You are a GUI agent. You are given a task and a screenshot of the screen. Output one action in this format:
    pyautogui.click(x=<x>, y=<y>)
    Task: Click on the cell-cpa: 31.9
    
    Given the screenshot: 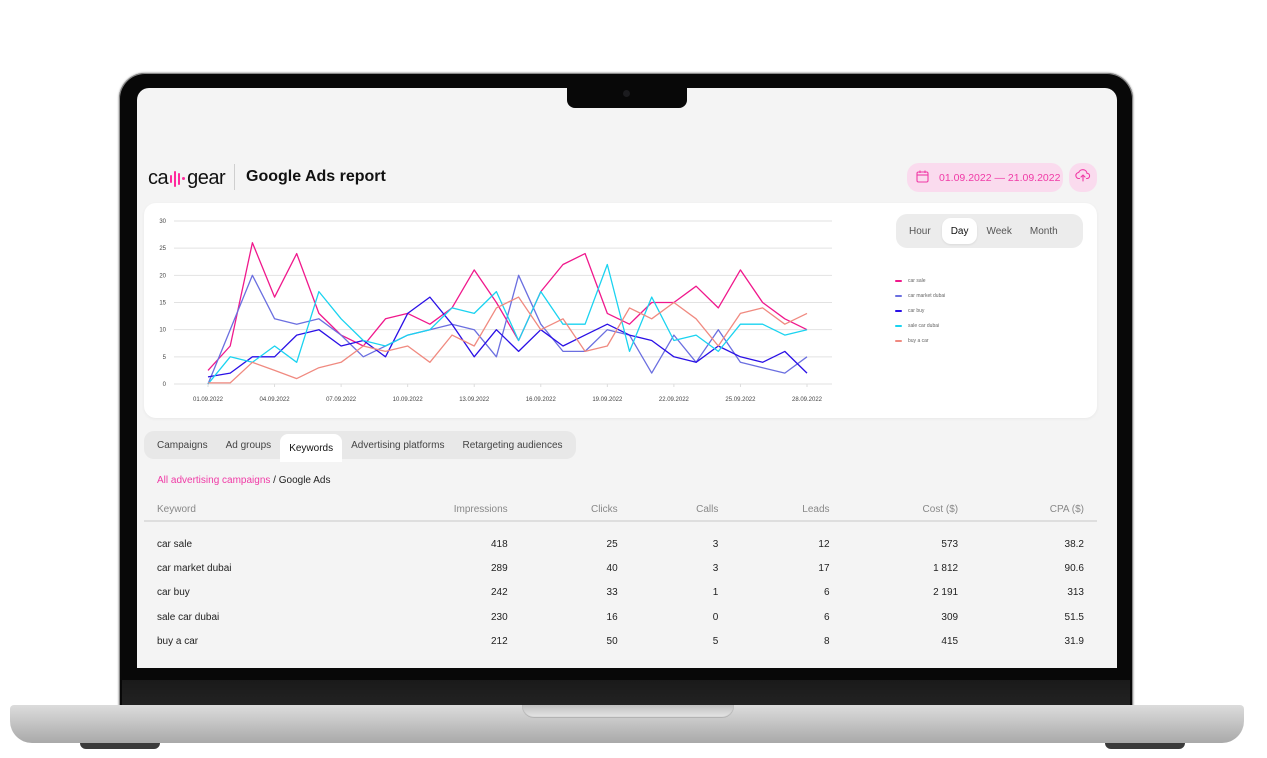 What is the action you would take?
    pyautogui.click(x=1074, y=642)
    